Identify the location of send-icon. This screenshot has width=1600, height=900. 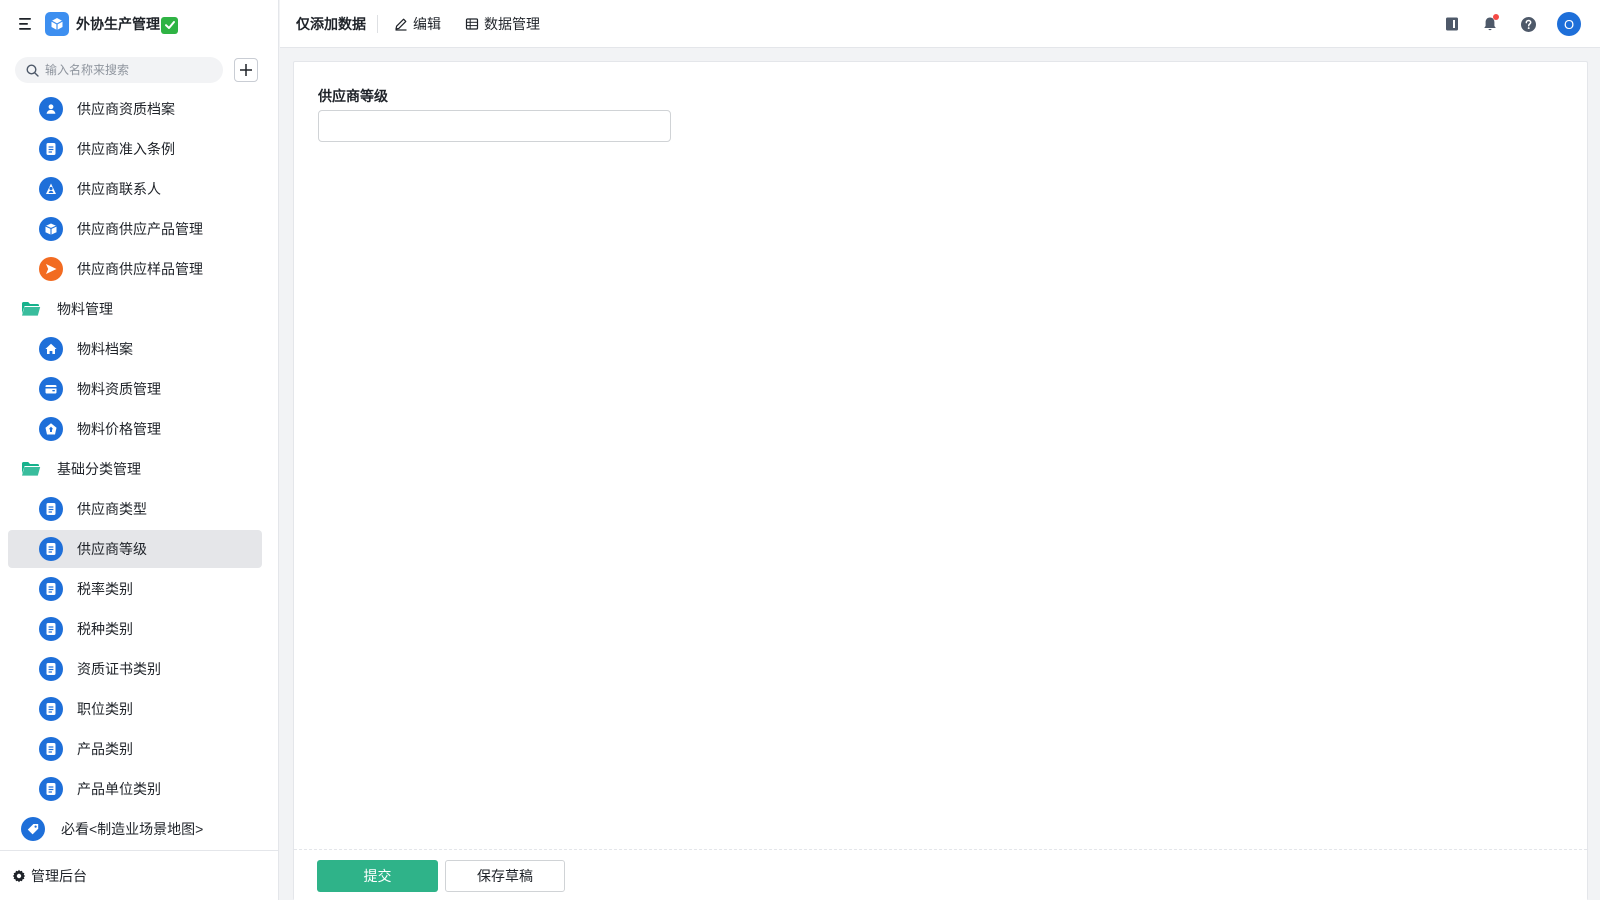
(51, 269).